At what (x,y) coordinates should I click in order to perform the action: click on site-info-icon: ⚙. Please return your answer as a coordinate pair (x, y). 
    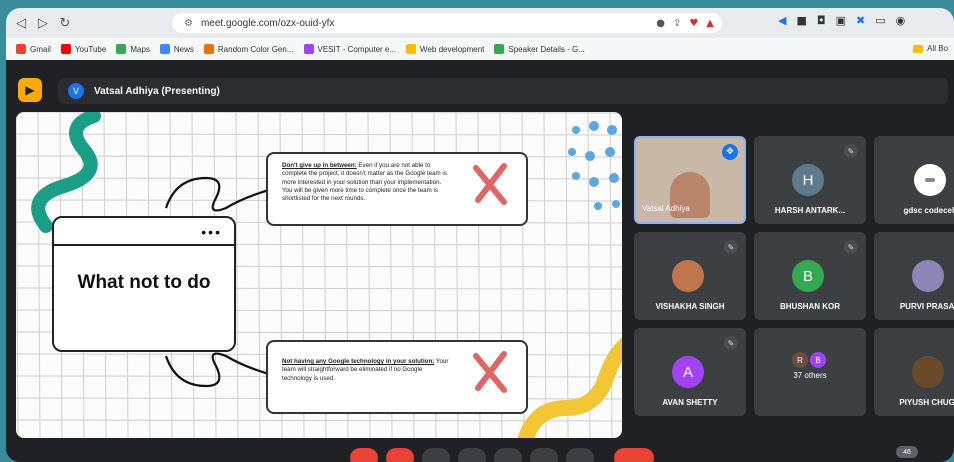
    Looking at the image, I should click on (188, 23).